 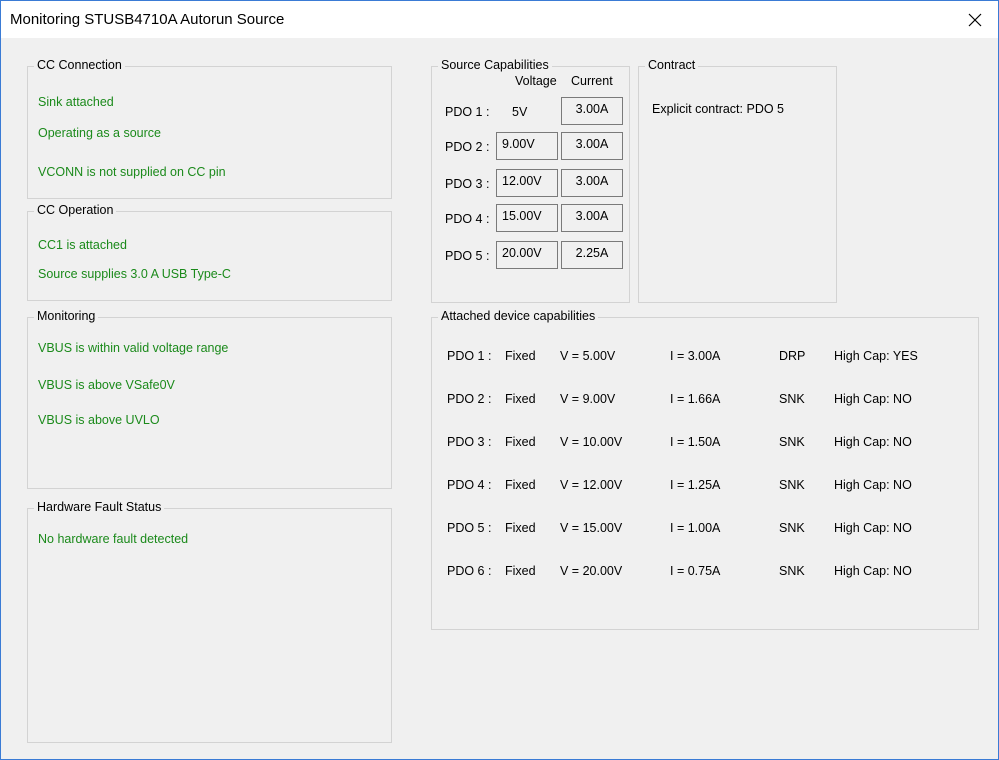 What do you see at coordinates (106, 385) in the screenshot?
I see `monitoring-status-2: VBUS is above VSafe0V` at bounding box center [106, 385].